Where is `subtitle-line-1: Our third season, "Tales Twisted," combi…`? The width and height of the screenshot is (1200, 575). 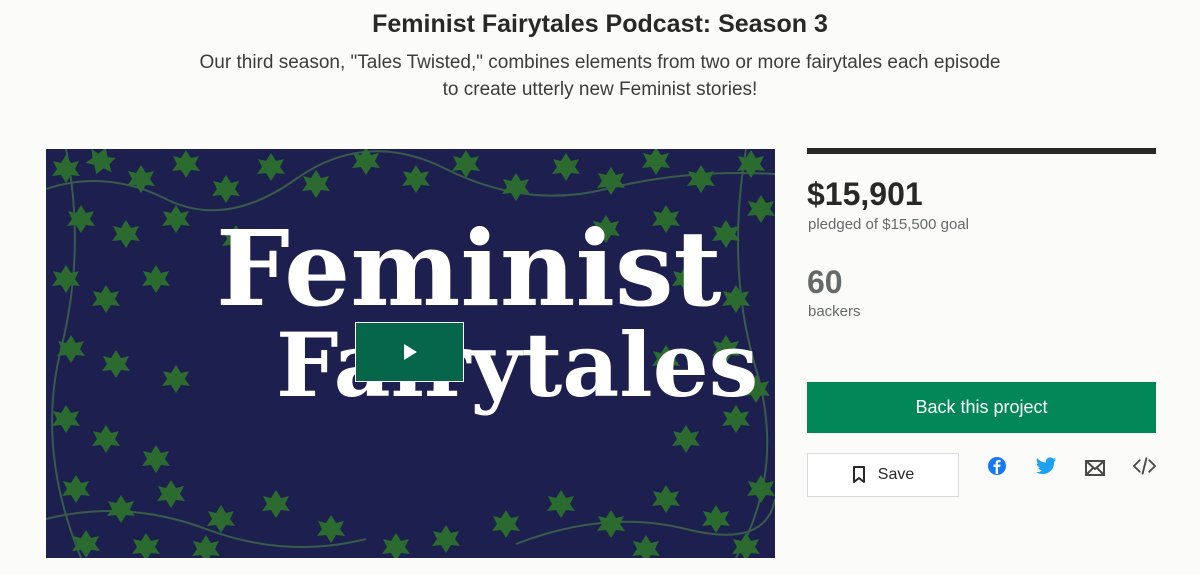 subtitle-line-1: Our third season, "Tales Twisted," combi… is located at coordinates (600, 62).